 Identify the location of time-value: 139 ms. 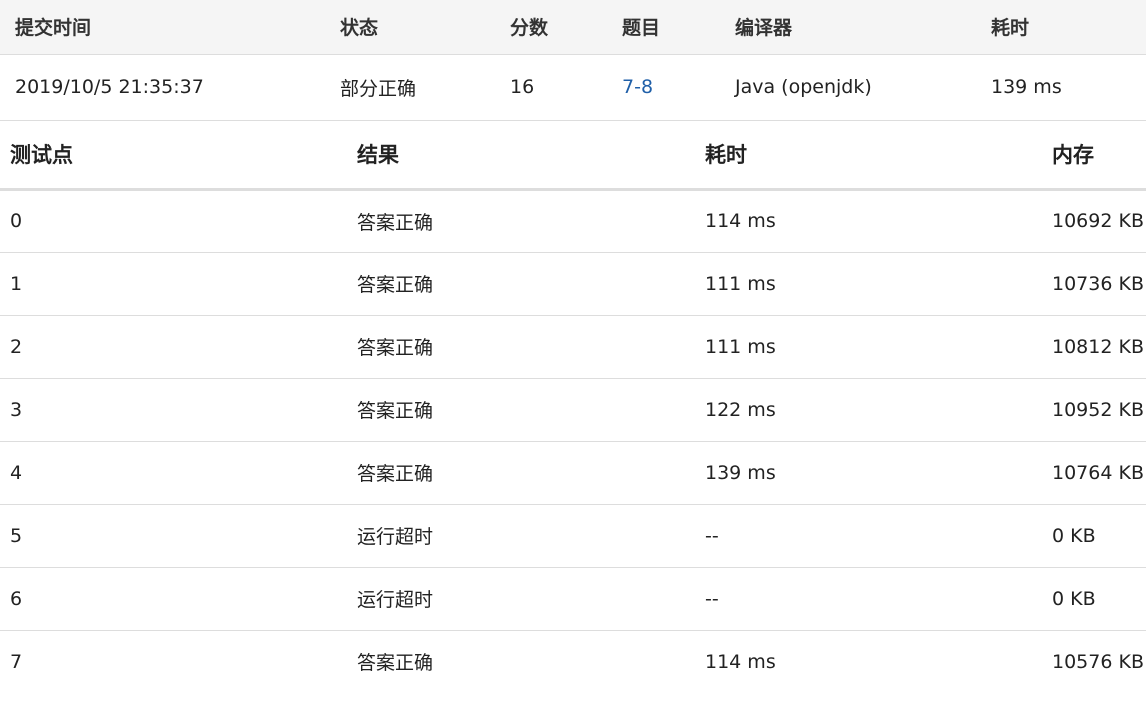
(1026, 87).